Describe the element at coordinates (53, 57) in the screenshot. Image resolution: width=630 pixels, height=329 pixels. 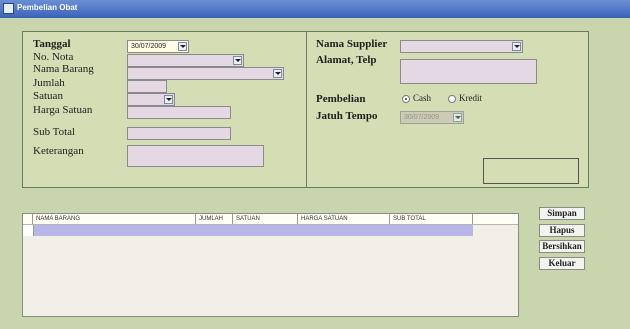
I see `no-nota-label: No. Nota` at that location.